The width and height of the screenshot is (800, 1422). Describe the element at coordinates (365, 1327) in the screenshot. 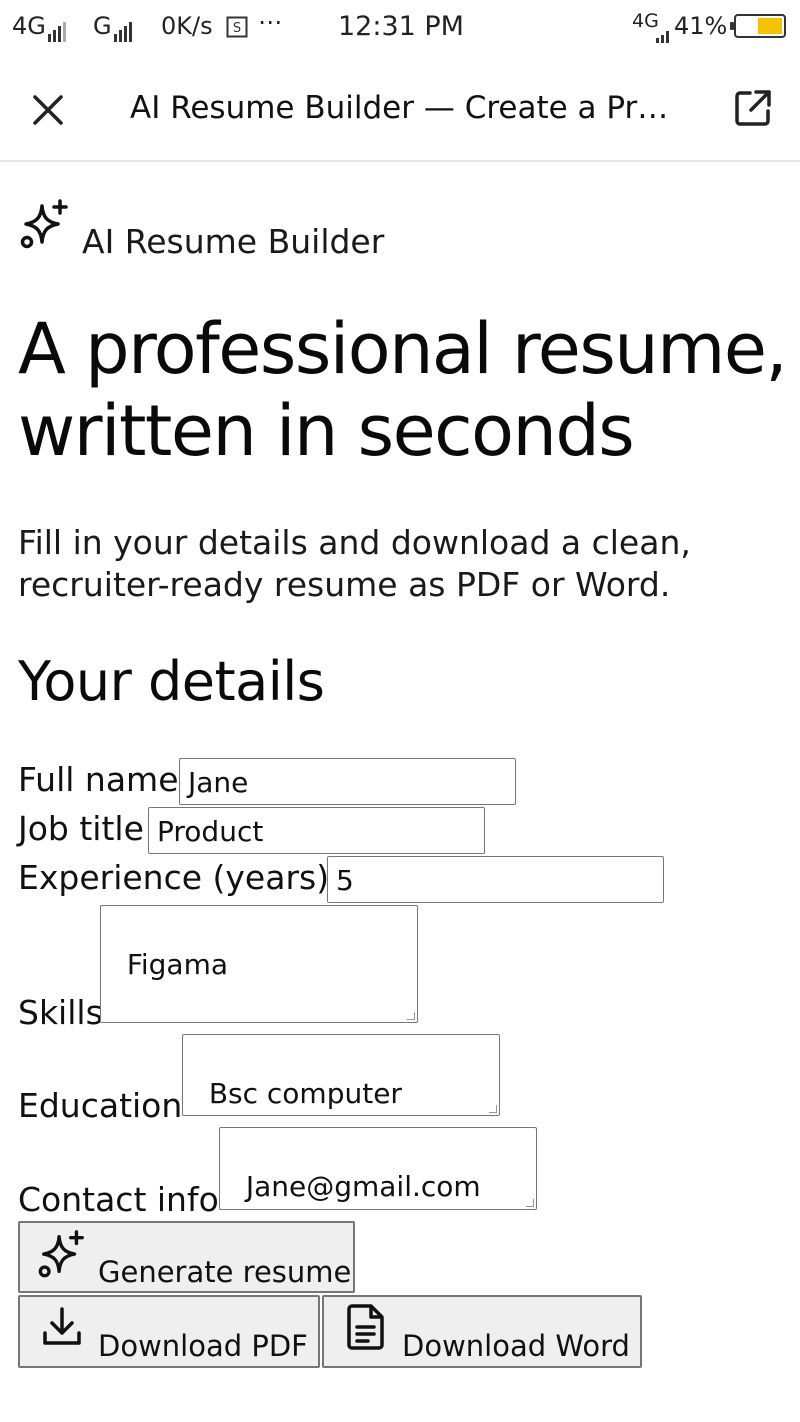

I see `document-icon` at that location.